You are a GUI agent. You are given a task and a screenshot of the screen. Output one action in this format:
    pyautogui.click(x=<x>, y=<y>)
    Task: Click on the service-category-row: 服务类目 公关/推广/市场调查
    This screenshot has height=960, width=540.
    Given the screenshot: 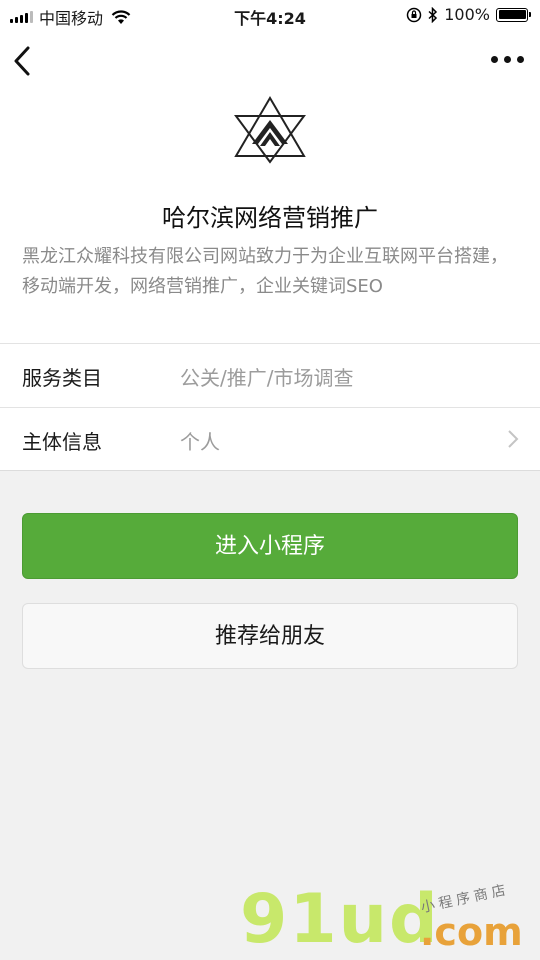 What is the action you would take?
    pyautogui.click(x=270, y=375)
    